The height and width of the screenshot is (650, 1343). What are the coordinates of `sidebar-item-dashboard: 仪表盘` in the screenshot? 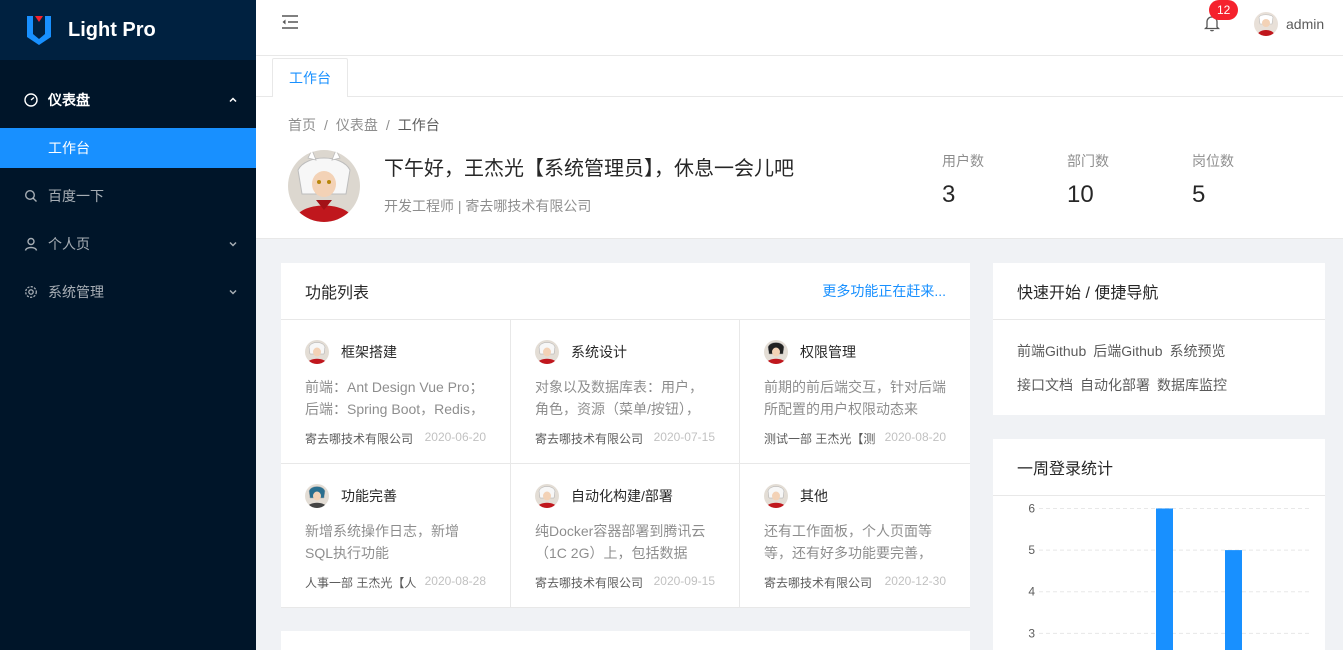 It's located at (128, 100).